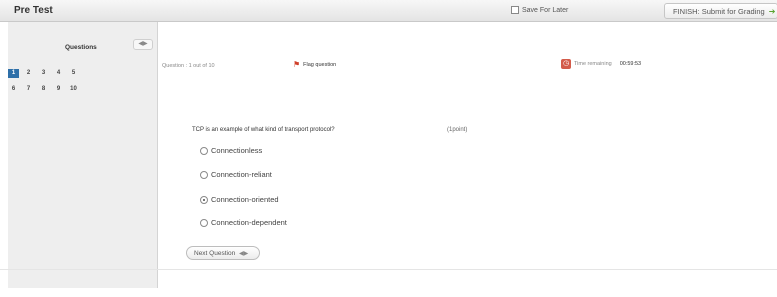  Describe the element at coordinates (593, 64) in the screenshot. I see `time-remaining-label: Time remaining` at that location.